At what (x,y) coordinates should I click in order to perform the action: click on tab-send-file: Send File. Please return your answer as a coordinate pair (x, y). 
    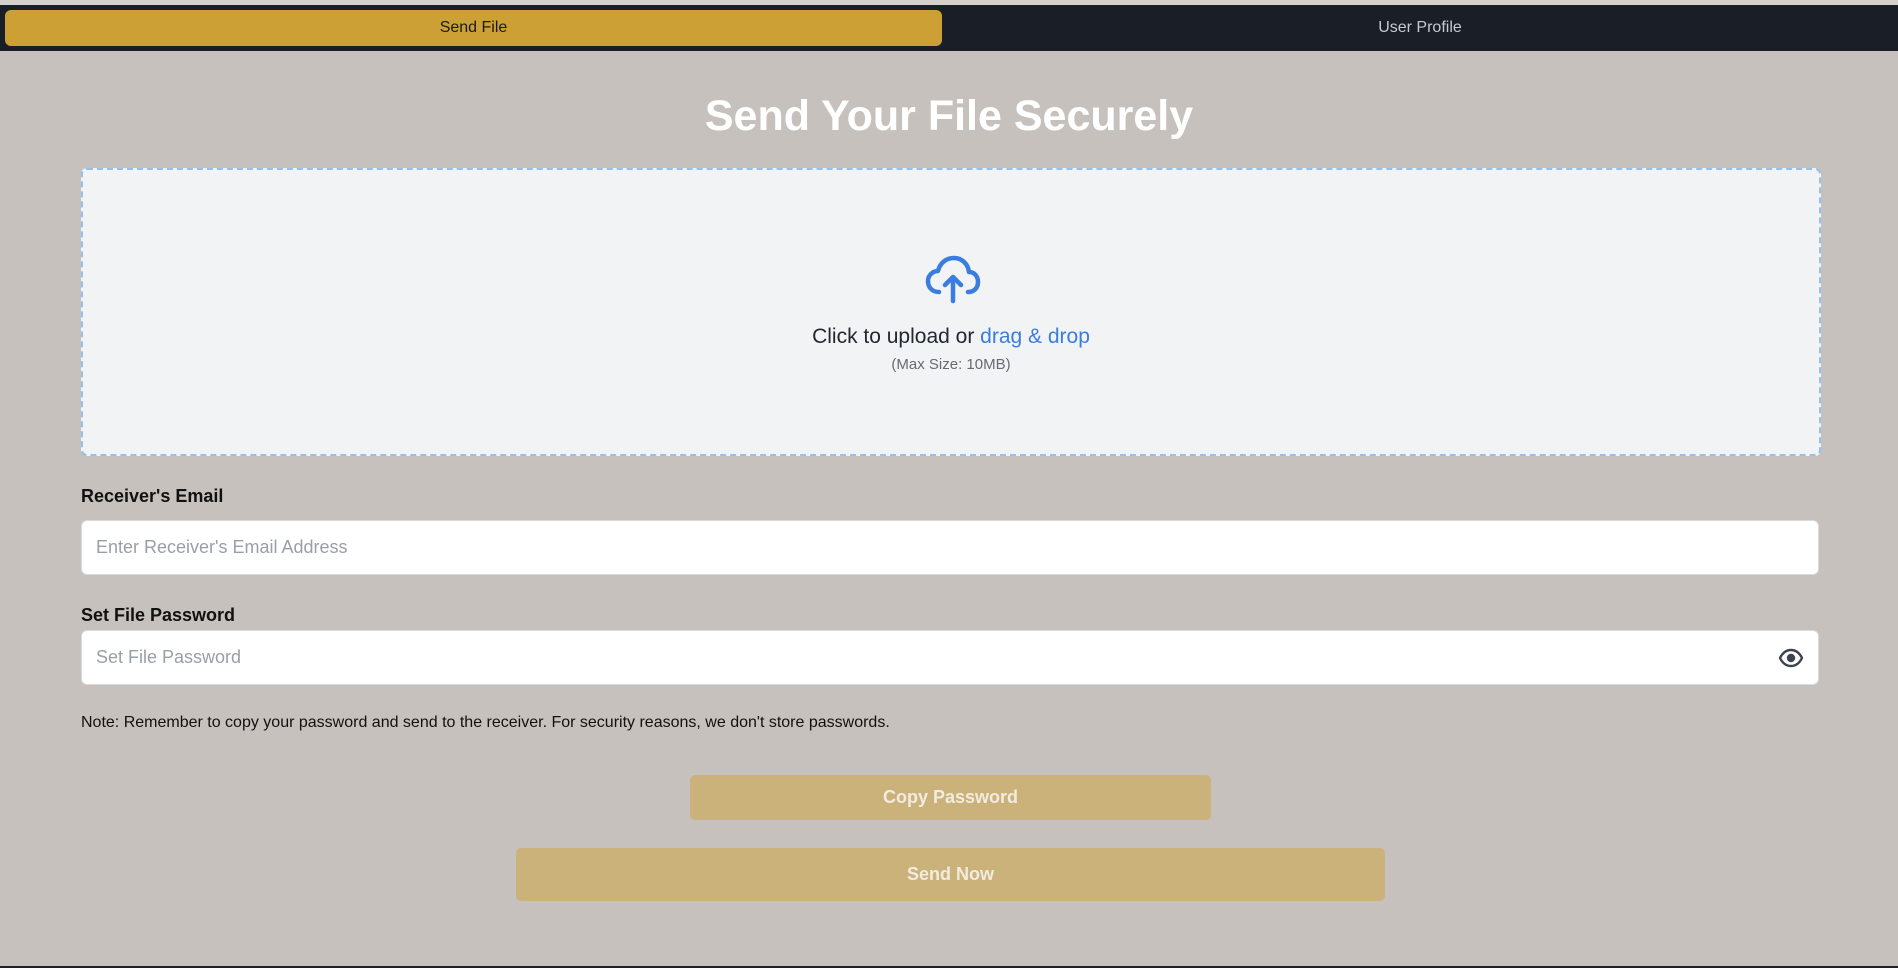
    Looking at the image, I should click on (473, 28).